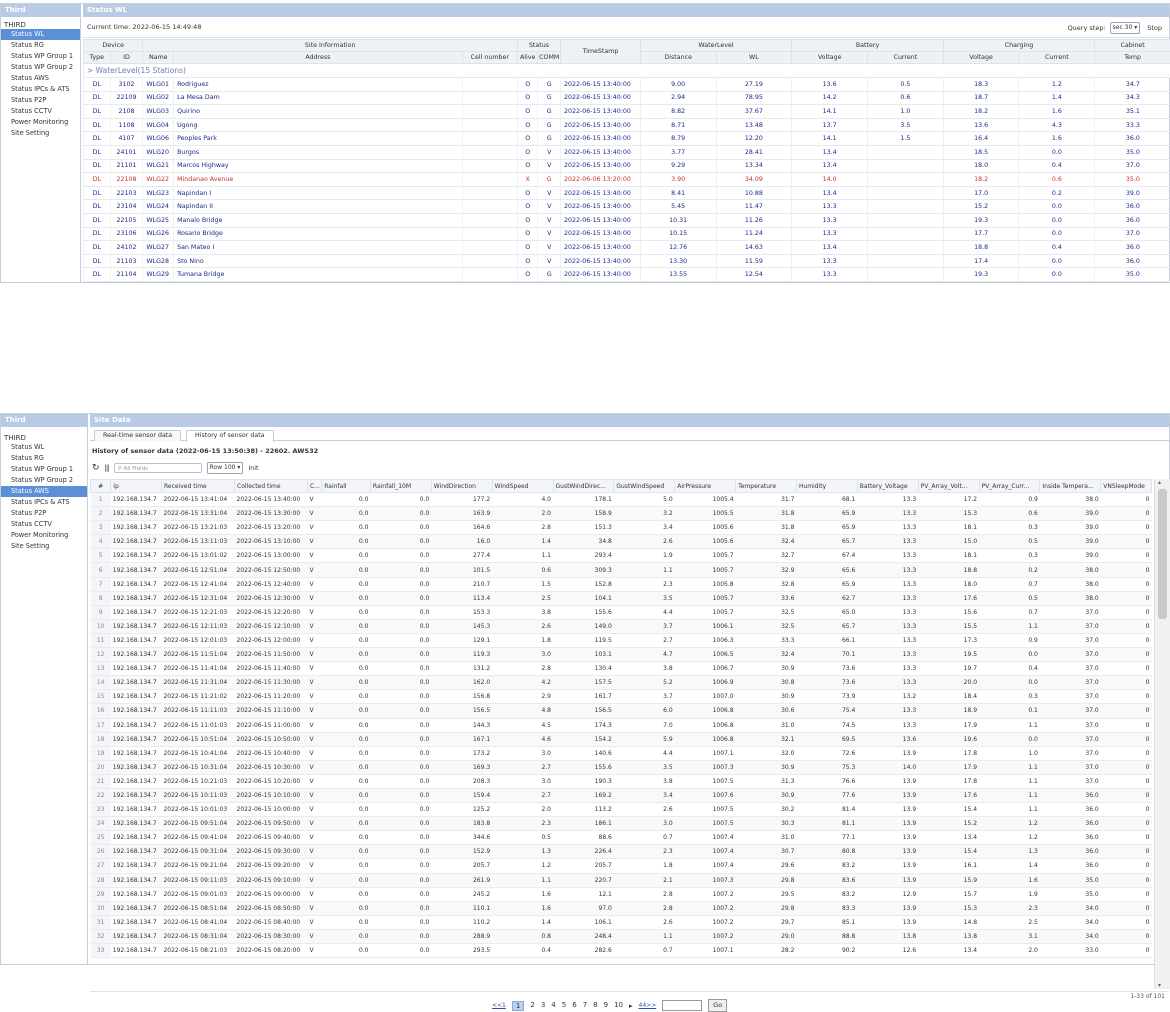  What do you see at coordinates (1159, 985) in the screenshot?
I see `scroll-down-icon: ▾` at bounding box center [1159, 985].